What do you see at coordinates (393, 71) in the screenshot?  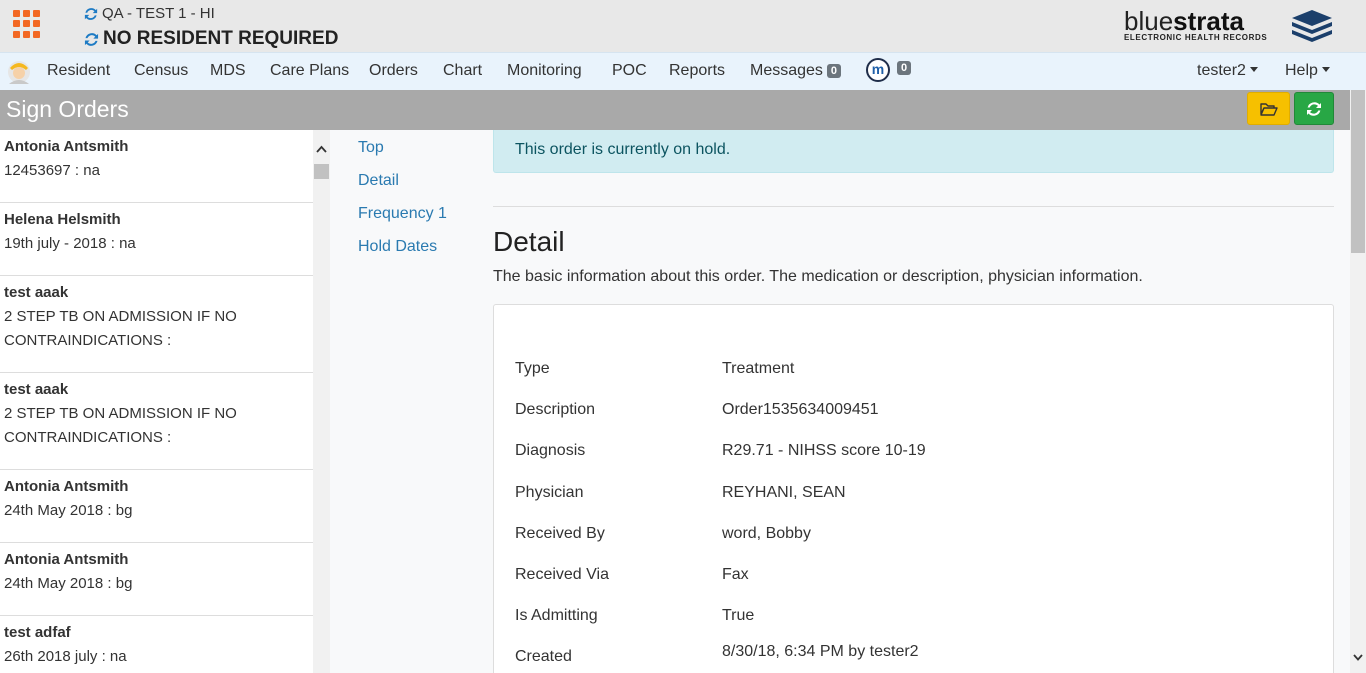 I see `nav-orders: Orders` at bounding box center [393, 71].